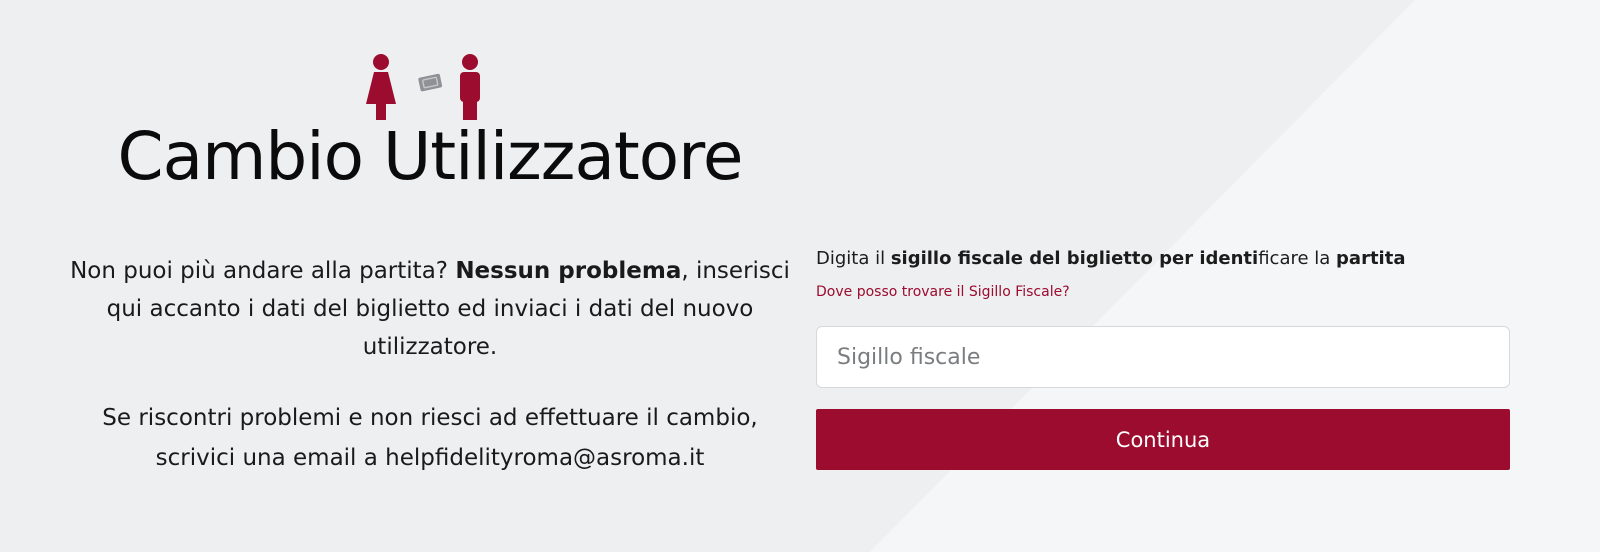 This screenshot has height=552, width=1600. I want to click on instruction-part-4: partita, so click(1371, 258).